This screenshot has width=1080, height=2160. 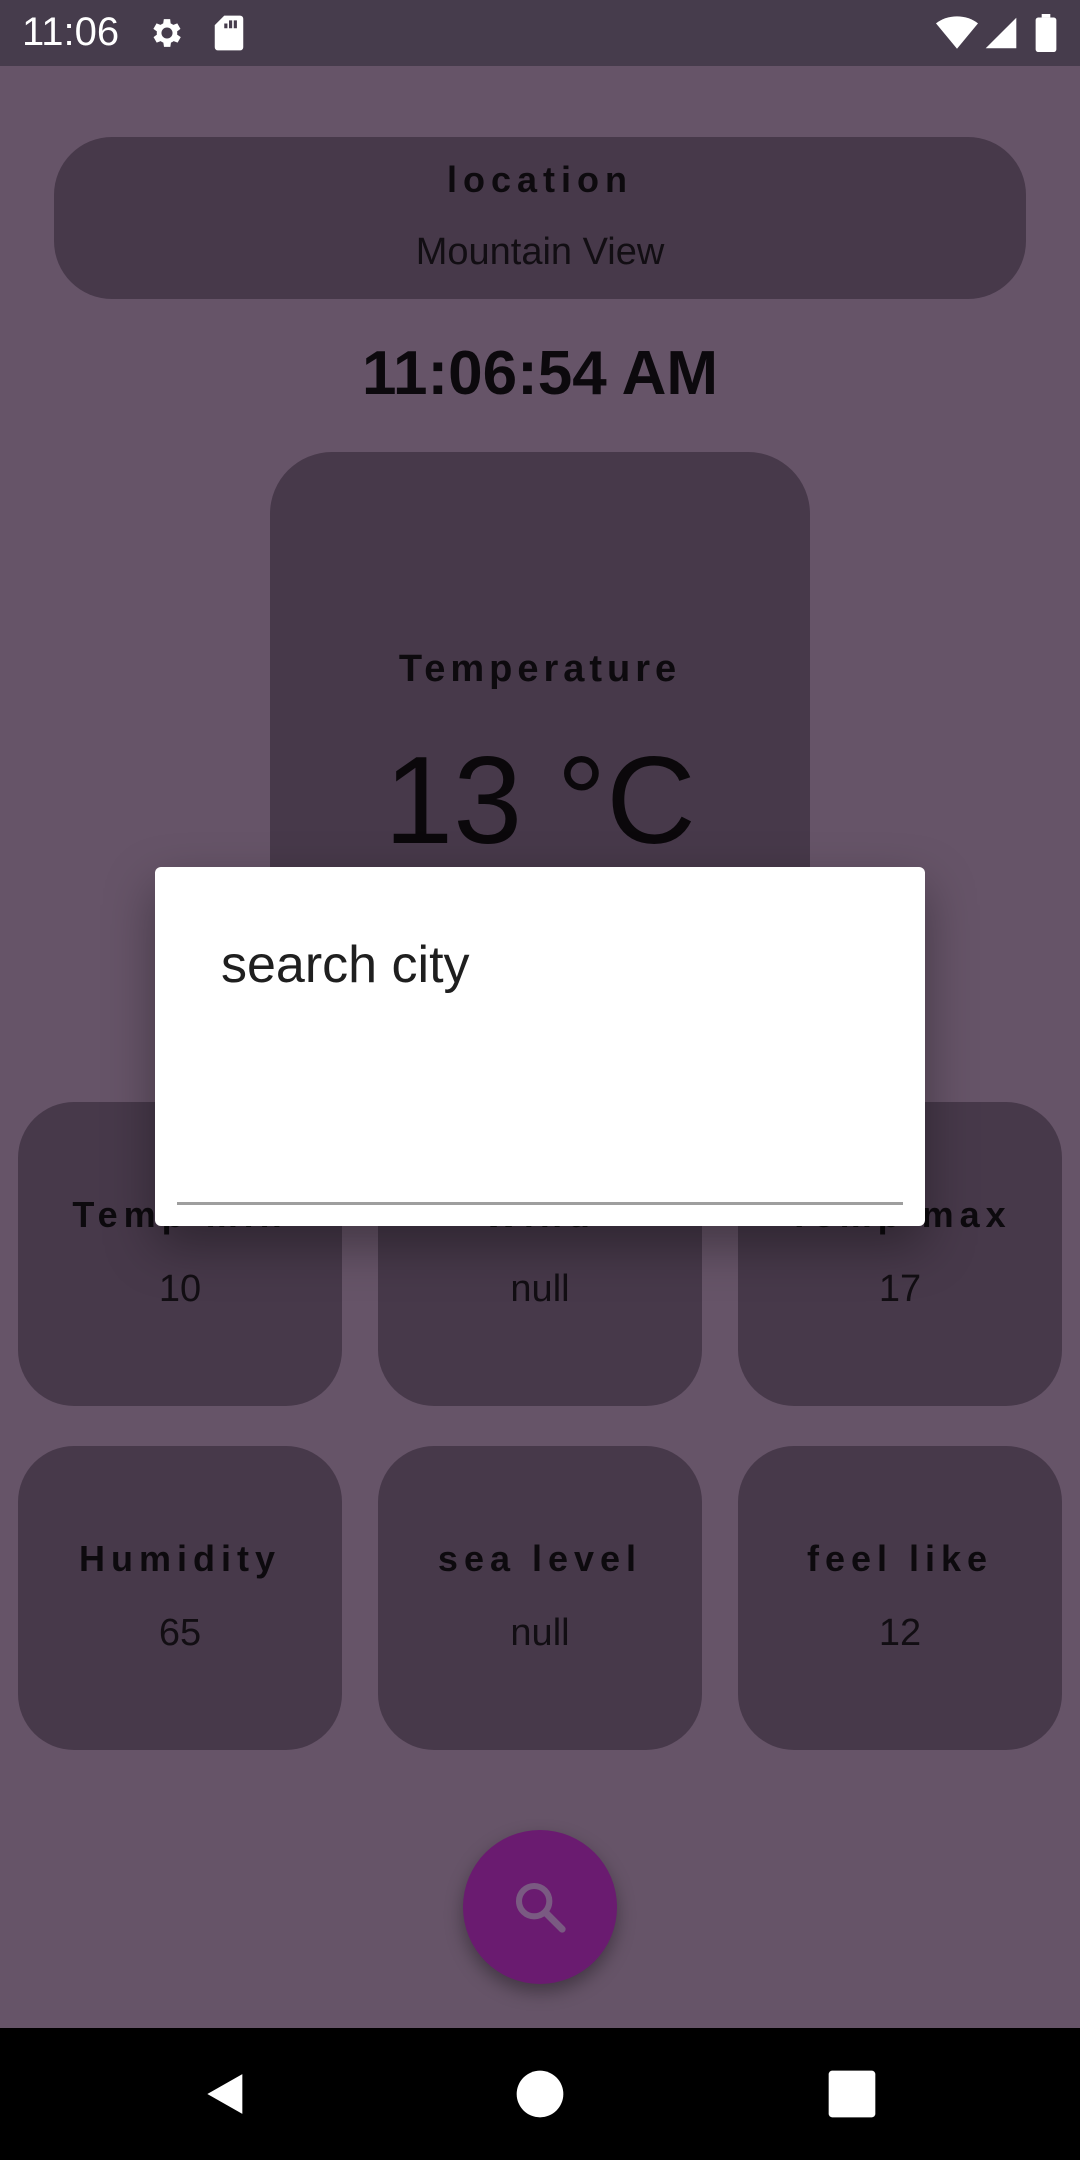 I want to click on back-icon, so click(x=226, y=2094).